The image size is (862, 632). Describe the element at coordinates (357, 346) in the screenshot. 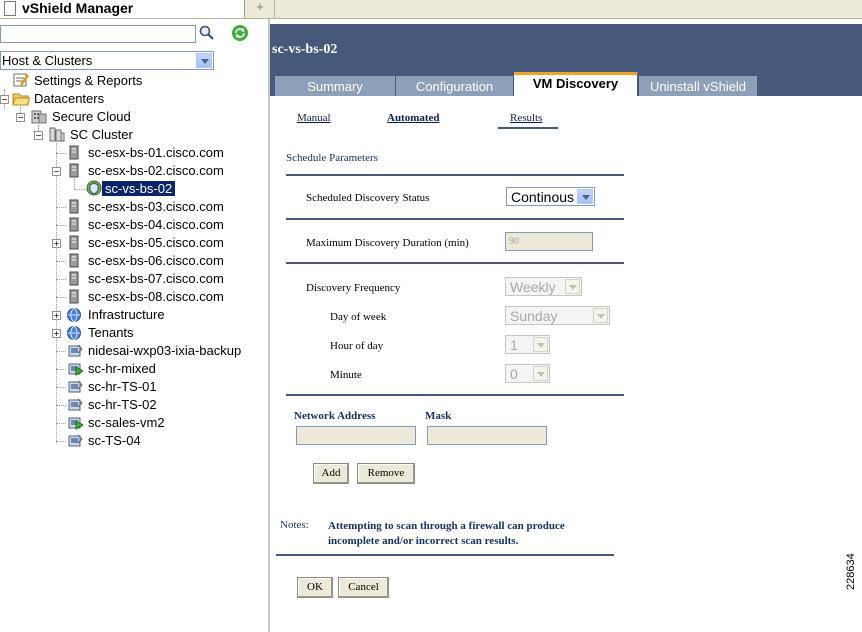

I see `hour-of-day-label: Hour of day` at that location.